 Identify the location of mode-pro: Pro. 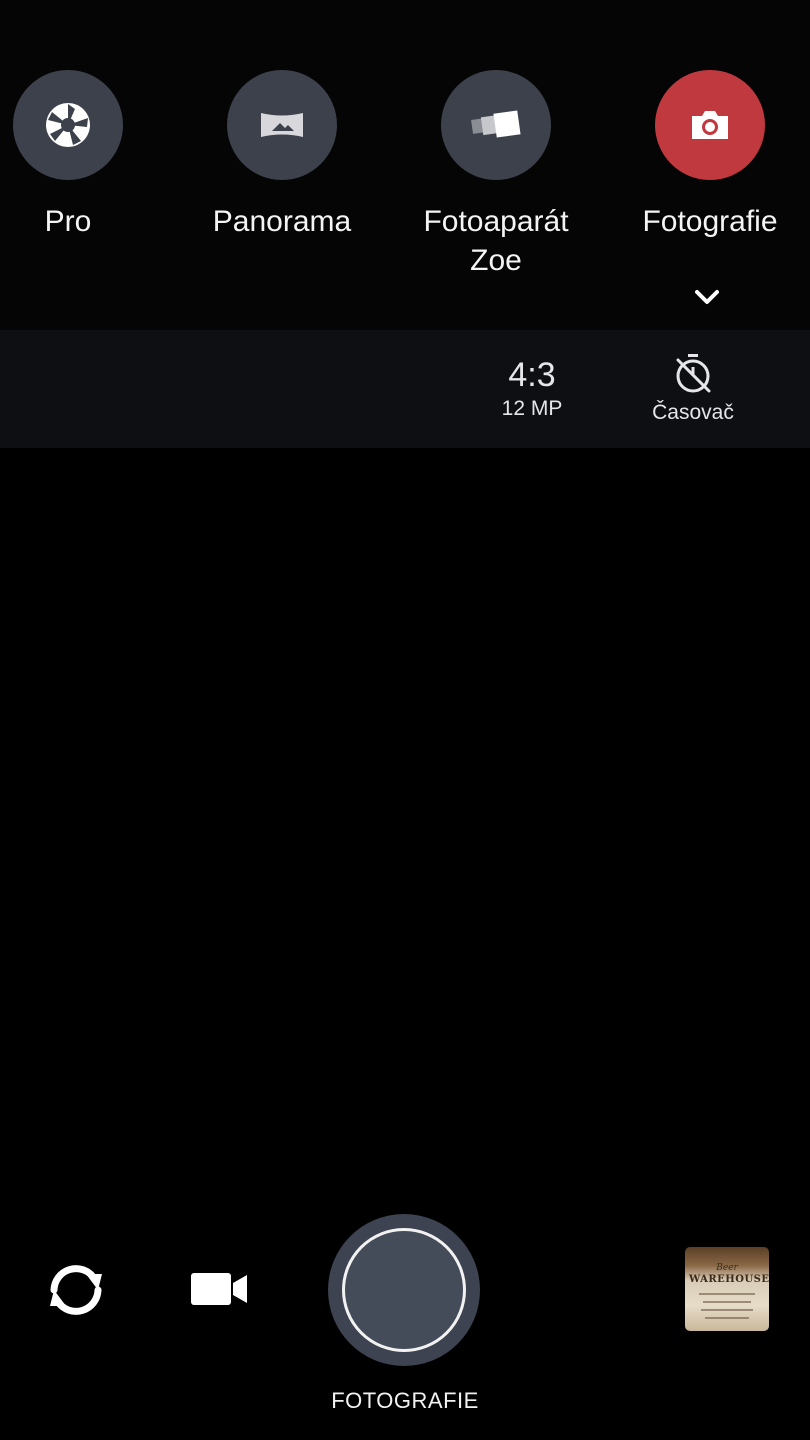
(84, 155).